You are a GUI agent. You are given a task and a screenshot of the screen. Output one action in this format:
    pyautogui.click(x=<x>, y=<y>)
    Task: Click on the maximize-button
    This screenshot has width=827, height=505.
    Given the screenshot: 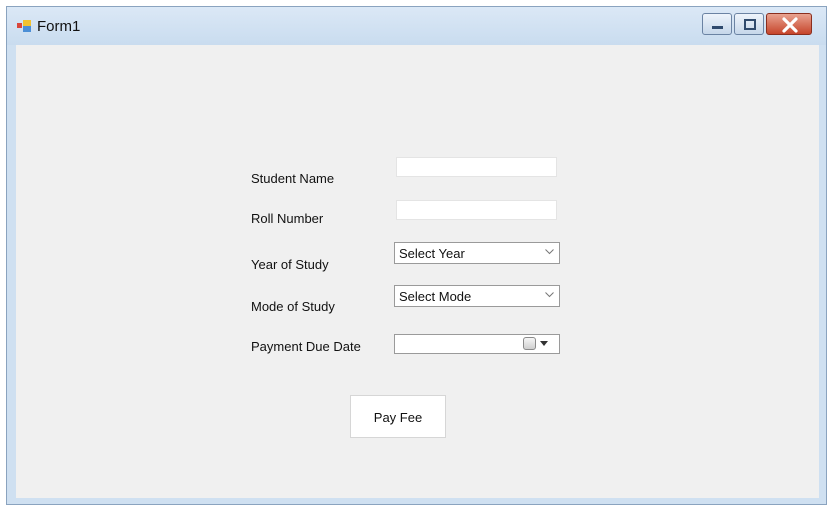 What is the action you would take?
    pyautogui.click(x=749, y=24)
    